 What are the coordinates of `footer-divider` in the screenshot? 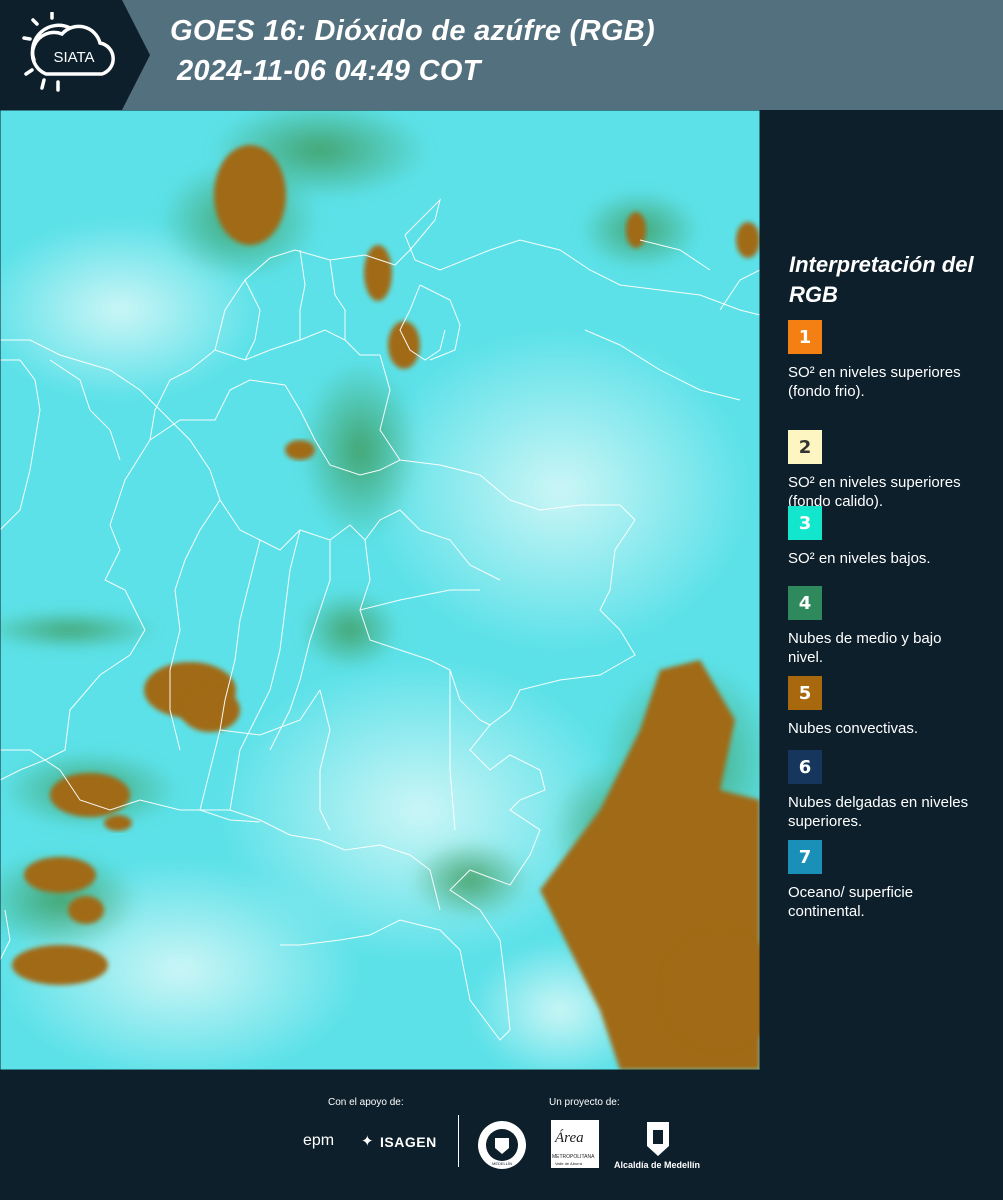 It's located at (458, 1141).